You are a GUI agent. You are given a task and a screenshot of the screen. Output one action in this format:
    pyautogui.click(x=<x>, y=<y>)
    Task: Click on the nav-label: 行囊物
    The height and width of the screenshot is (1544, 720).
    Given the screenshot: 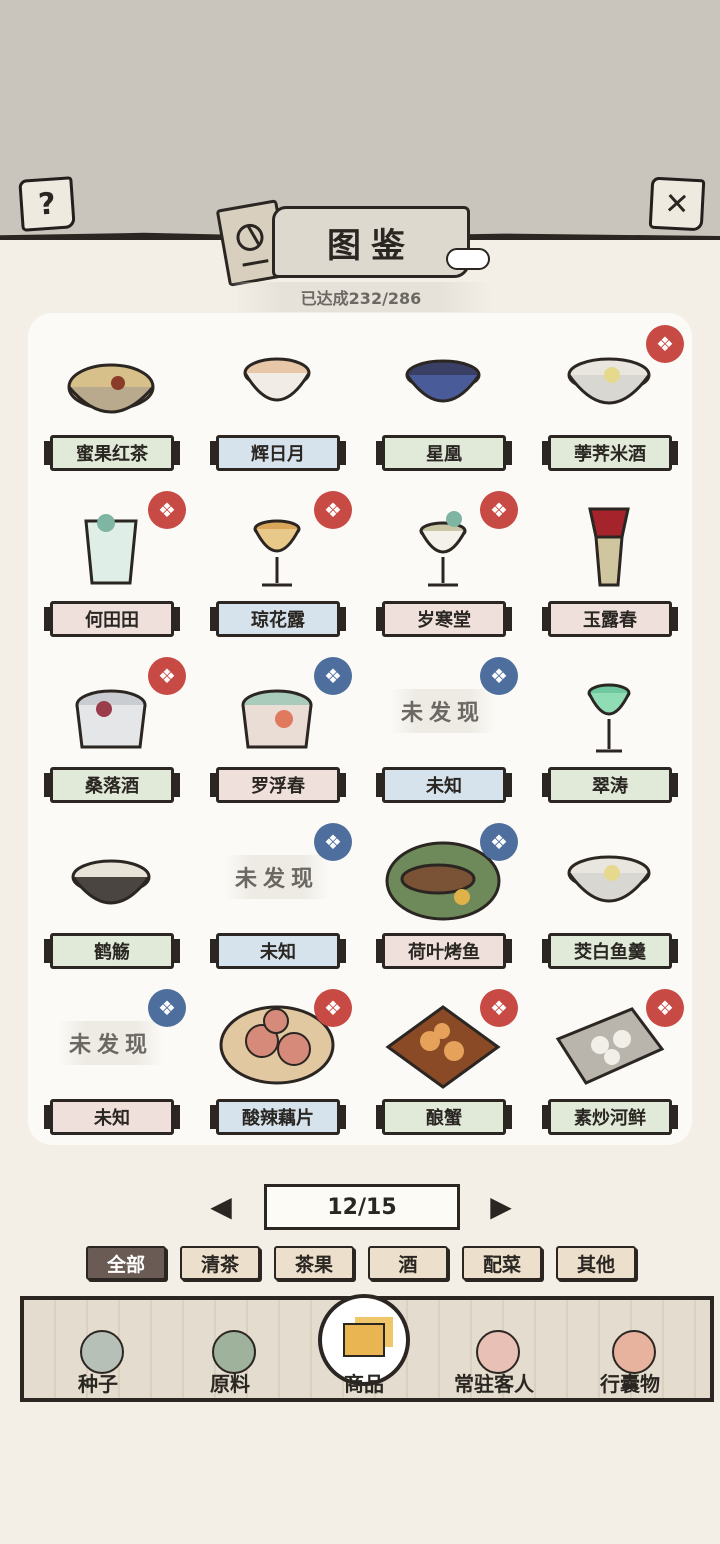 What is the action you would take?
    pyautogui.click(x=630, y=1384)
    